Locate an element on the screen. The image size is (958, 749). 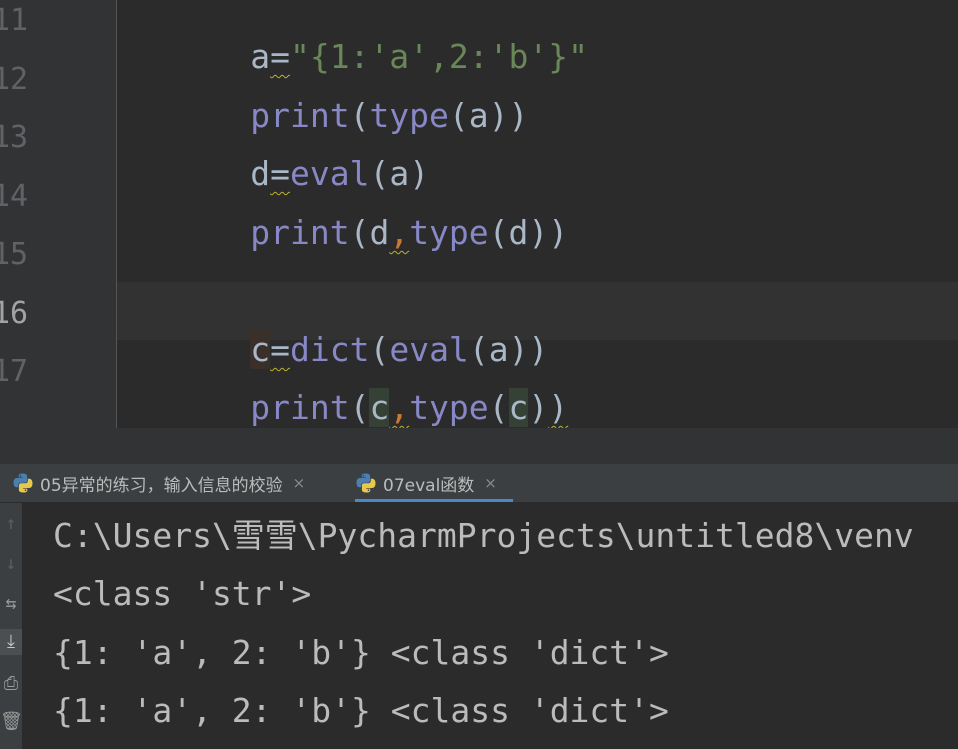
run-tab-bar: 05异常的练习，输入信息的校验 × 07eval函数 × is located at coordinates (479, 483).